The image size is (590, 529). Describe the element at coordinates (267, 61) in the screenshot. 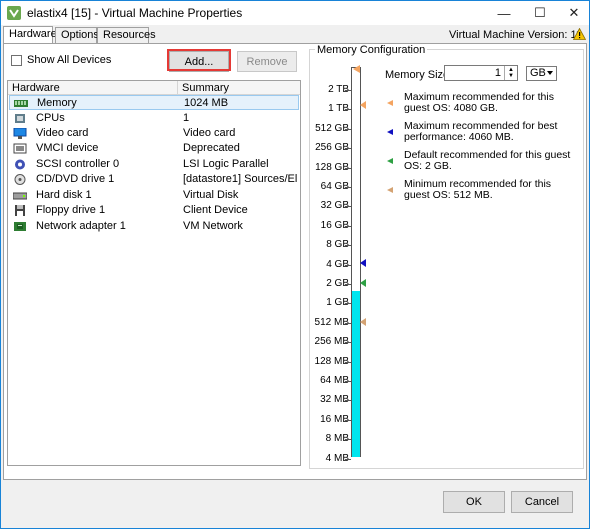

I see `remove-hardware-button: Remove` at that location.